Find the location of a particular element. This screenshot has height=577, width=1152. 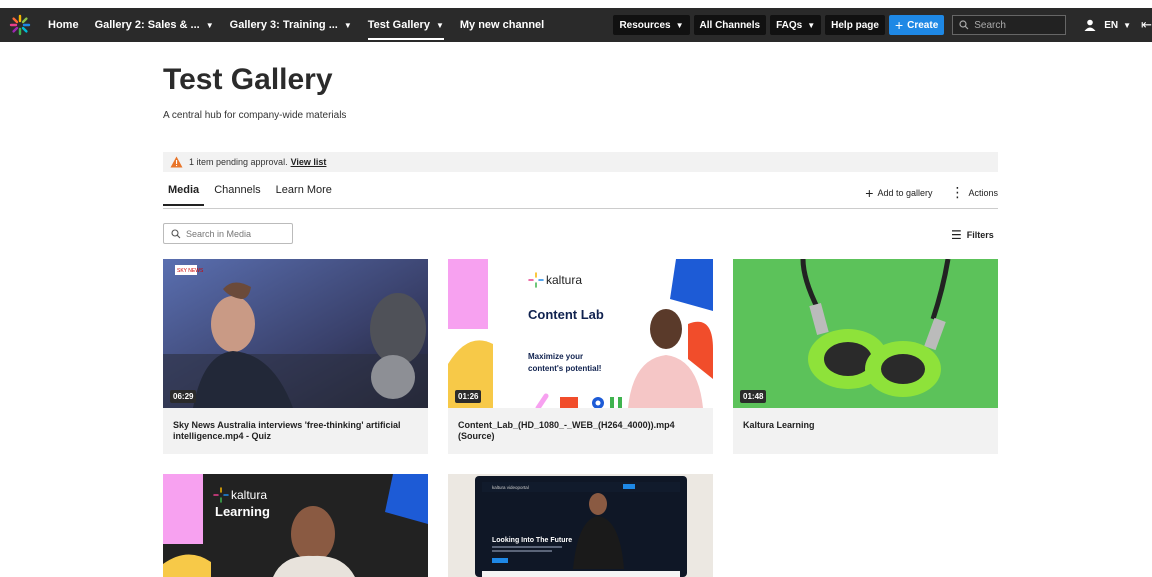

duration-badge: 06:29 is located at coordinates (183, 396).